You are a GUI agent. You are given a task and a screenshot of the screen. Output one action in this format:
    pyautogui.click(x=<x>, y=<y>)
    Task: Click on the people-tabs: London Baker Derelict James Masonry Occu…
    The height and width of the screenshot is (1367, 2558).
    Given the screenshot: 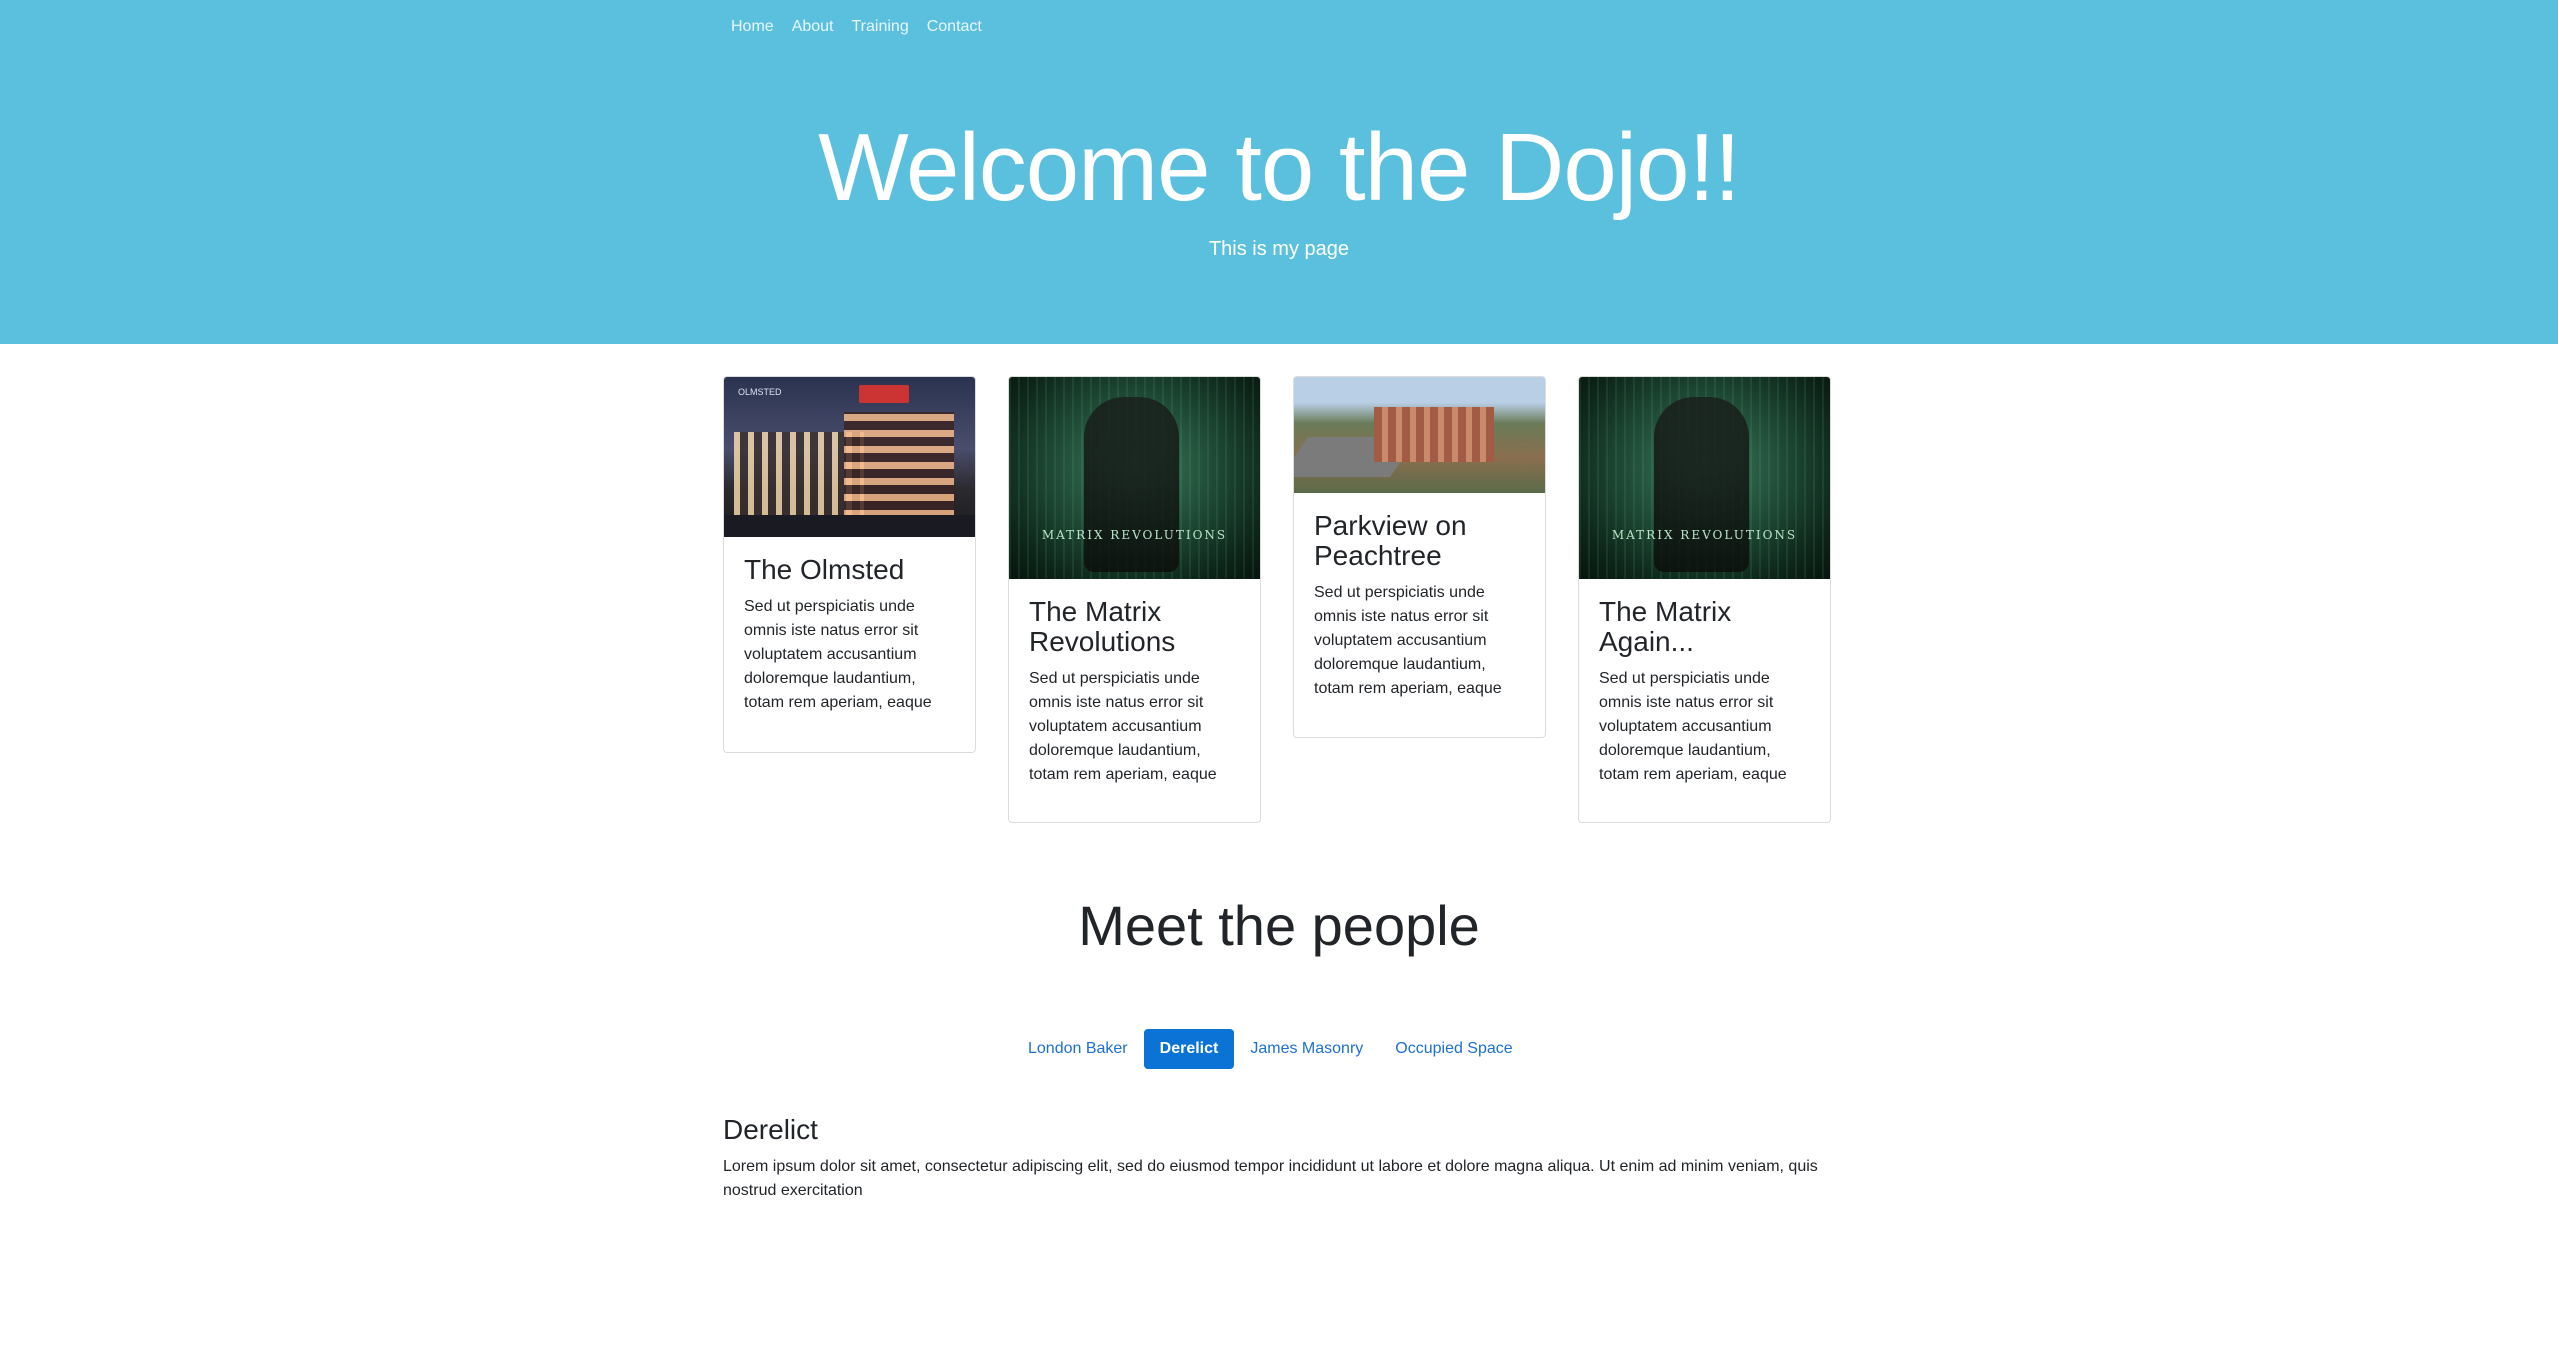 What is the action you would take?
    pyautogui.click(x=1270, y=1049)
    